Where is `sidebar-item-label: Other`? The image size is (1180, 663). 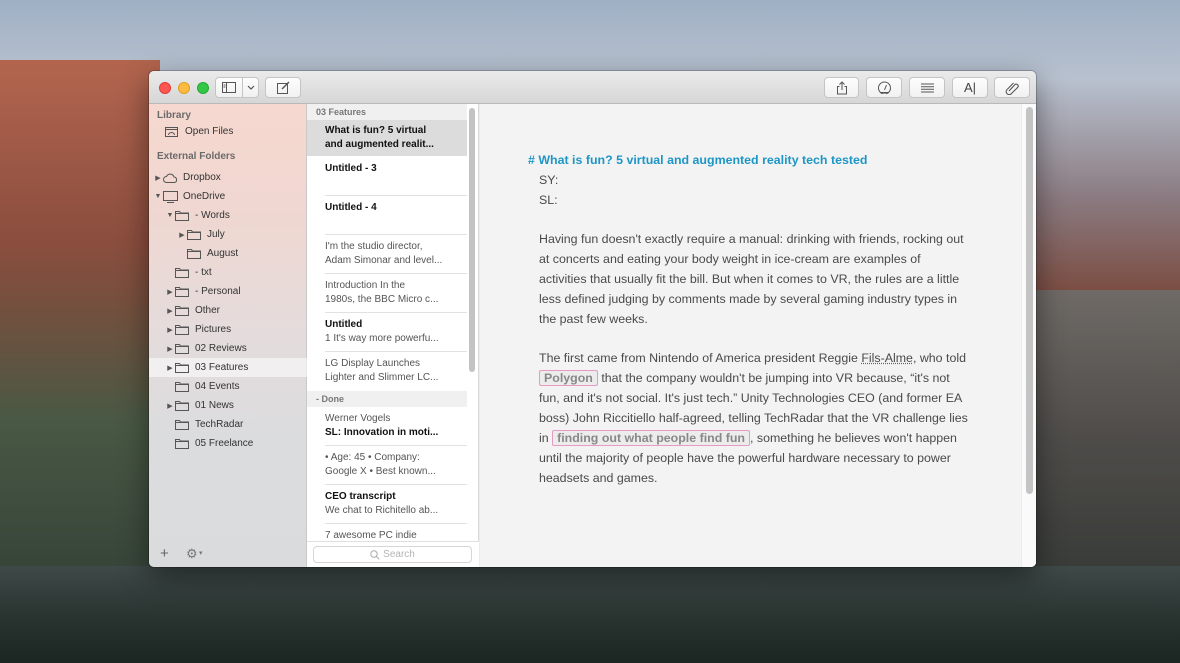 sidebar-item-label: Other is located at coordinates (208, 310).